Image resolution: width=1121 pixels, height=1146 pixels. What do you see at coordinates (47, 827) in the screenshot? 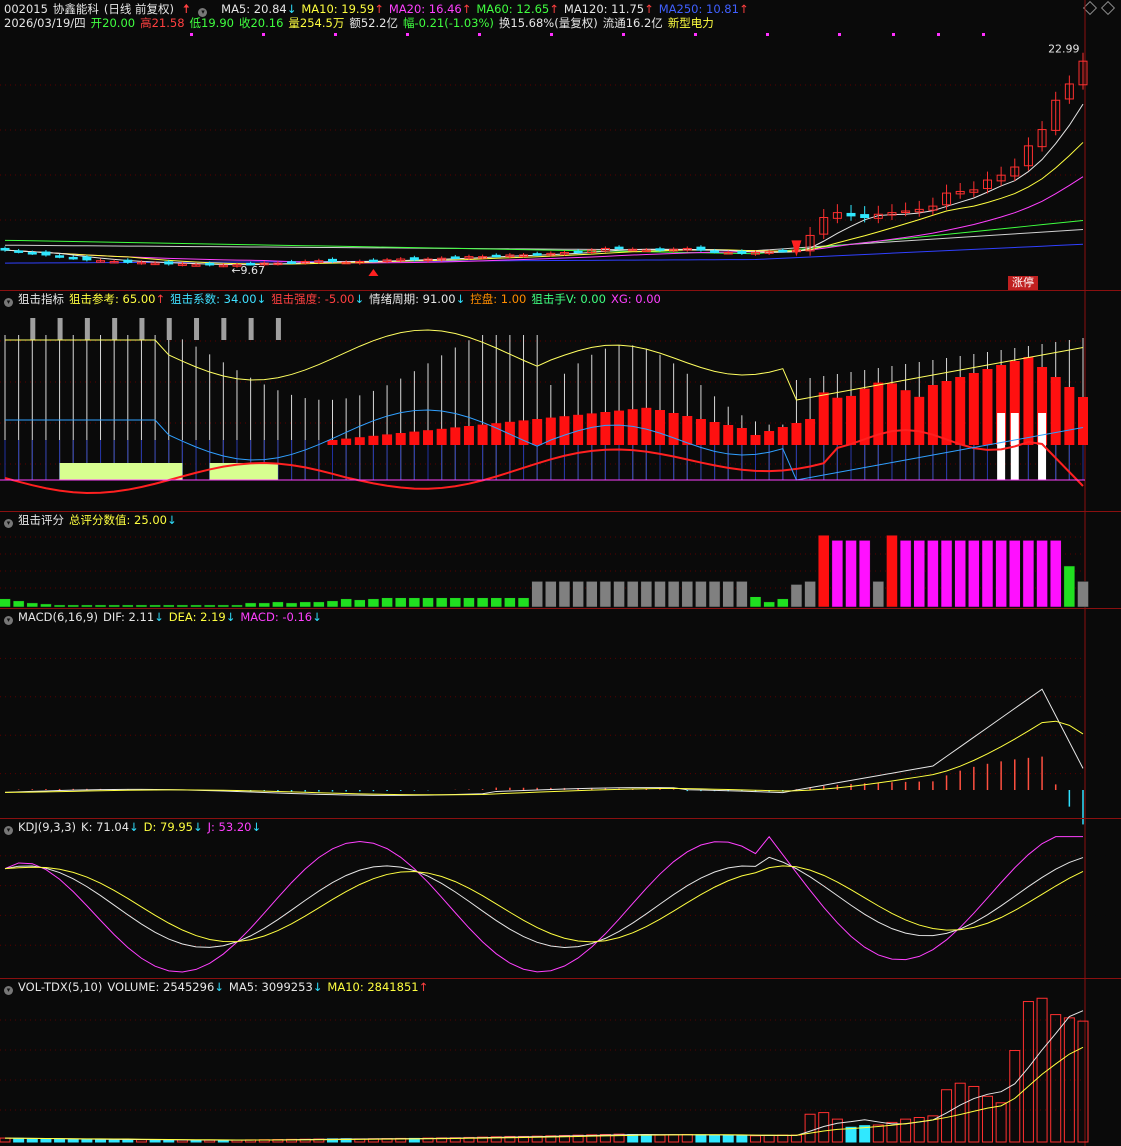
I see `panel-name: KDJ(9,3,3)` at bounding box center [47, 827].